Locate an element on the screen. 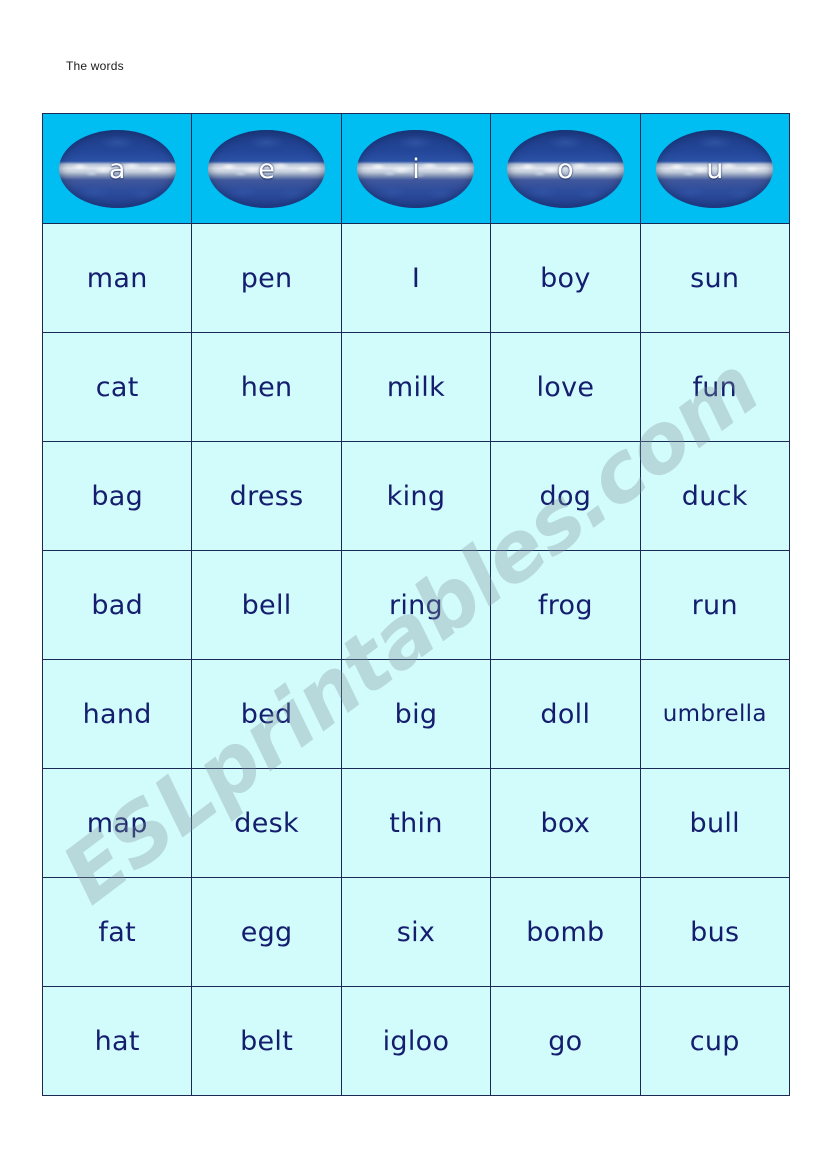  cloud-oval-icon: o is located at coordinates (565, 168).